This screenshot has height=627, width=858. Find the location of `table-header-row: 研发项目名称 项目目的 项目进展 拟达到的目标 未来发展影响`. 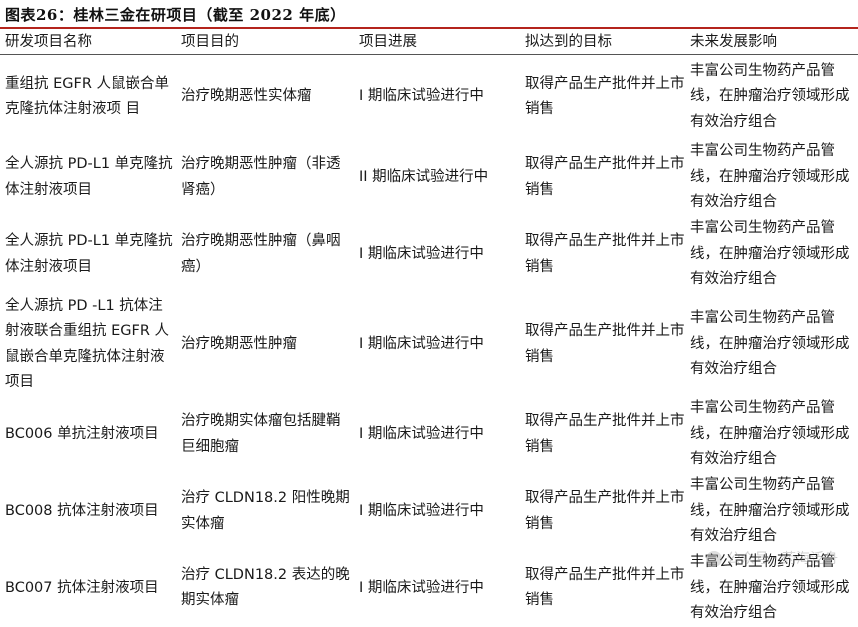

table-header-row: 研发项目名称 项目目的 项目进展 拟达到的目标 未来发展影响 is located at coordinates (429, 42).